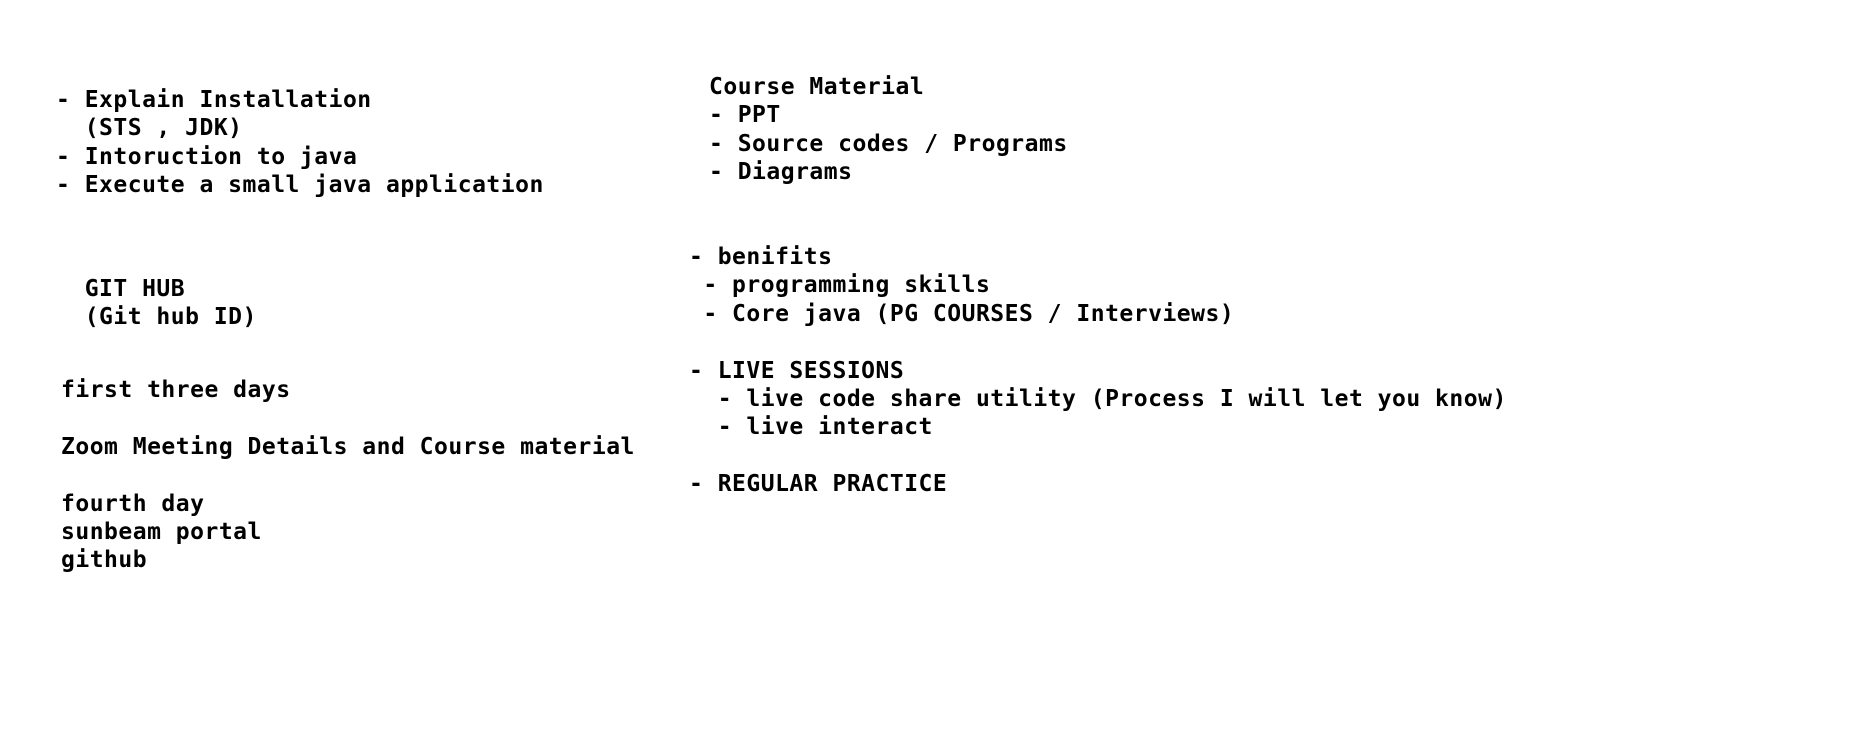 The width and height of the screenshot is (1852, 743). Describe the element at coordinates (745, 115) in the screenshot. I see `note-line: - PPT` at that location.